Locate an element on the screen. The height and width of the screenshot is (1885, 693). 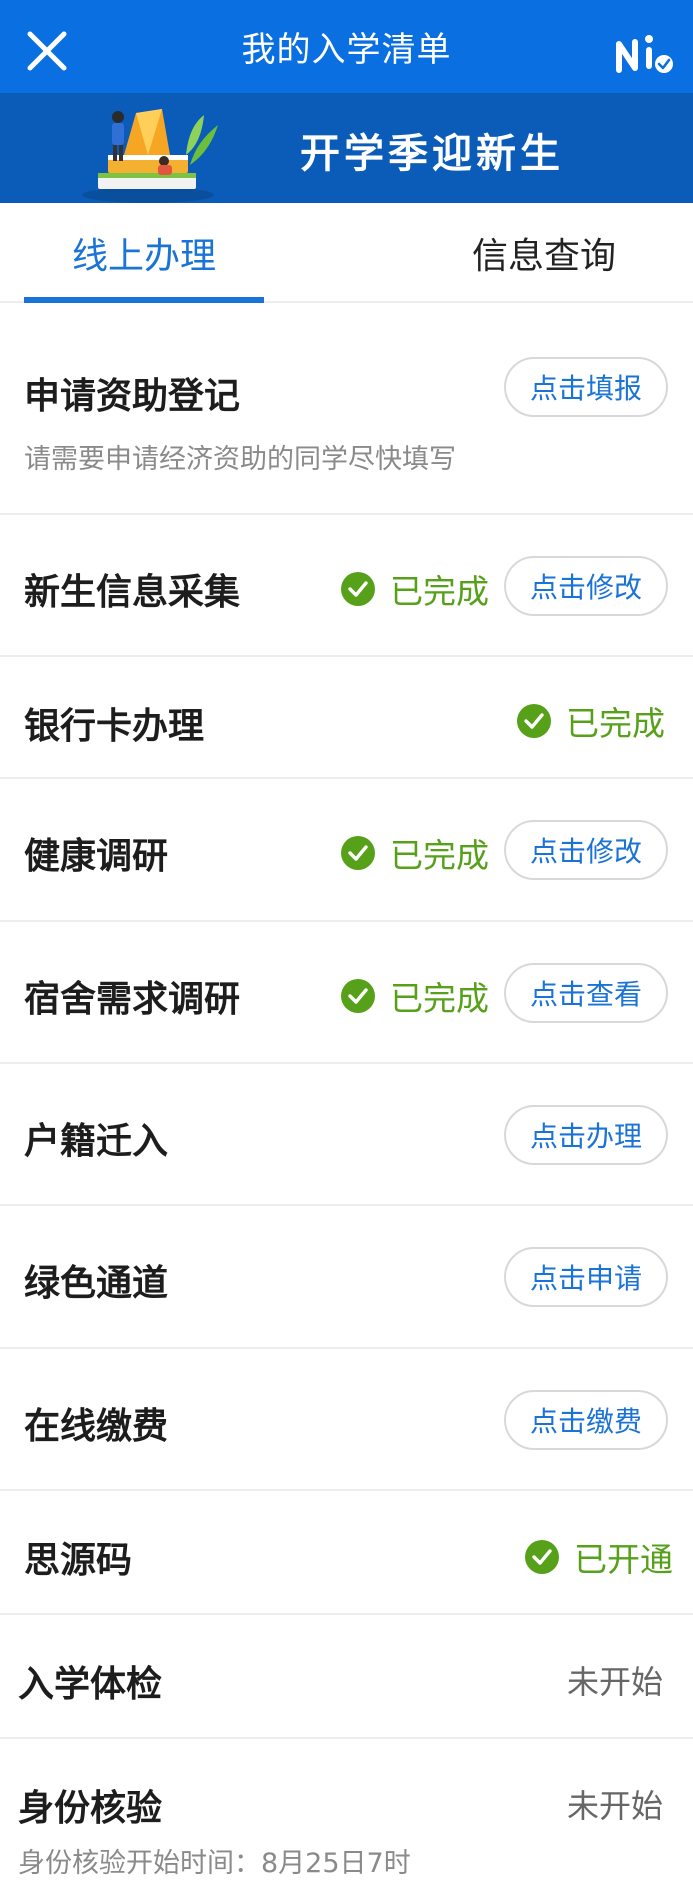
process-button: 点击办理 is located at coordinates (586, 1135).